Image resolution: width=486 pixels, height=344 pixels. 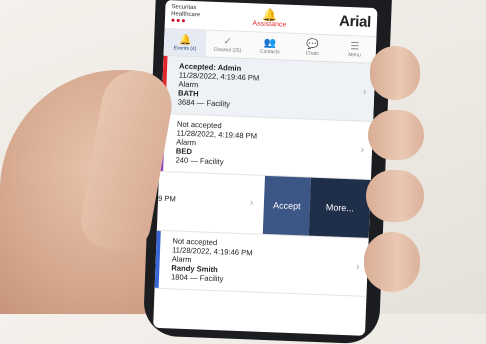 I want to click on event-time-partial: 9 PM, so click(x=166, y=198).